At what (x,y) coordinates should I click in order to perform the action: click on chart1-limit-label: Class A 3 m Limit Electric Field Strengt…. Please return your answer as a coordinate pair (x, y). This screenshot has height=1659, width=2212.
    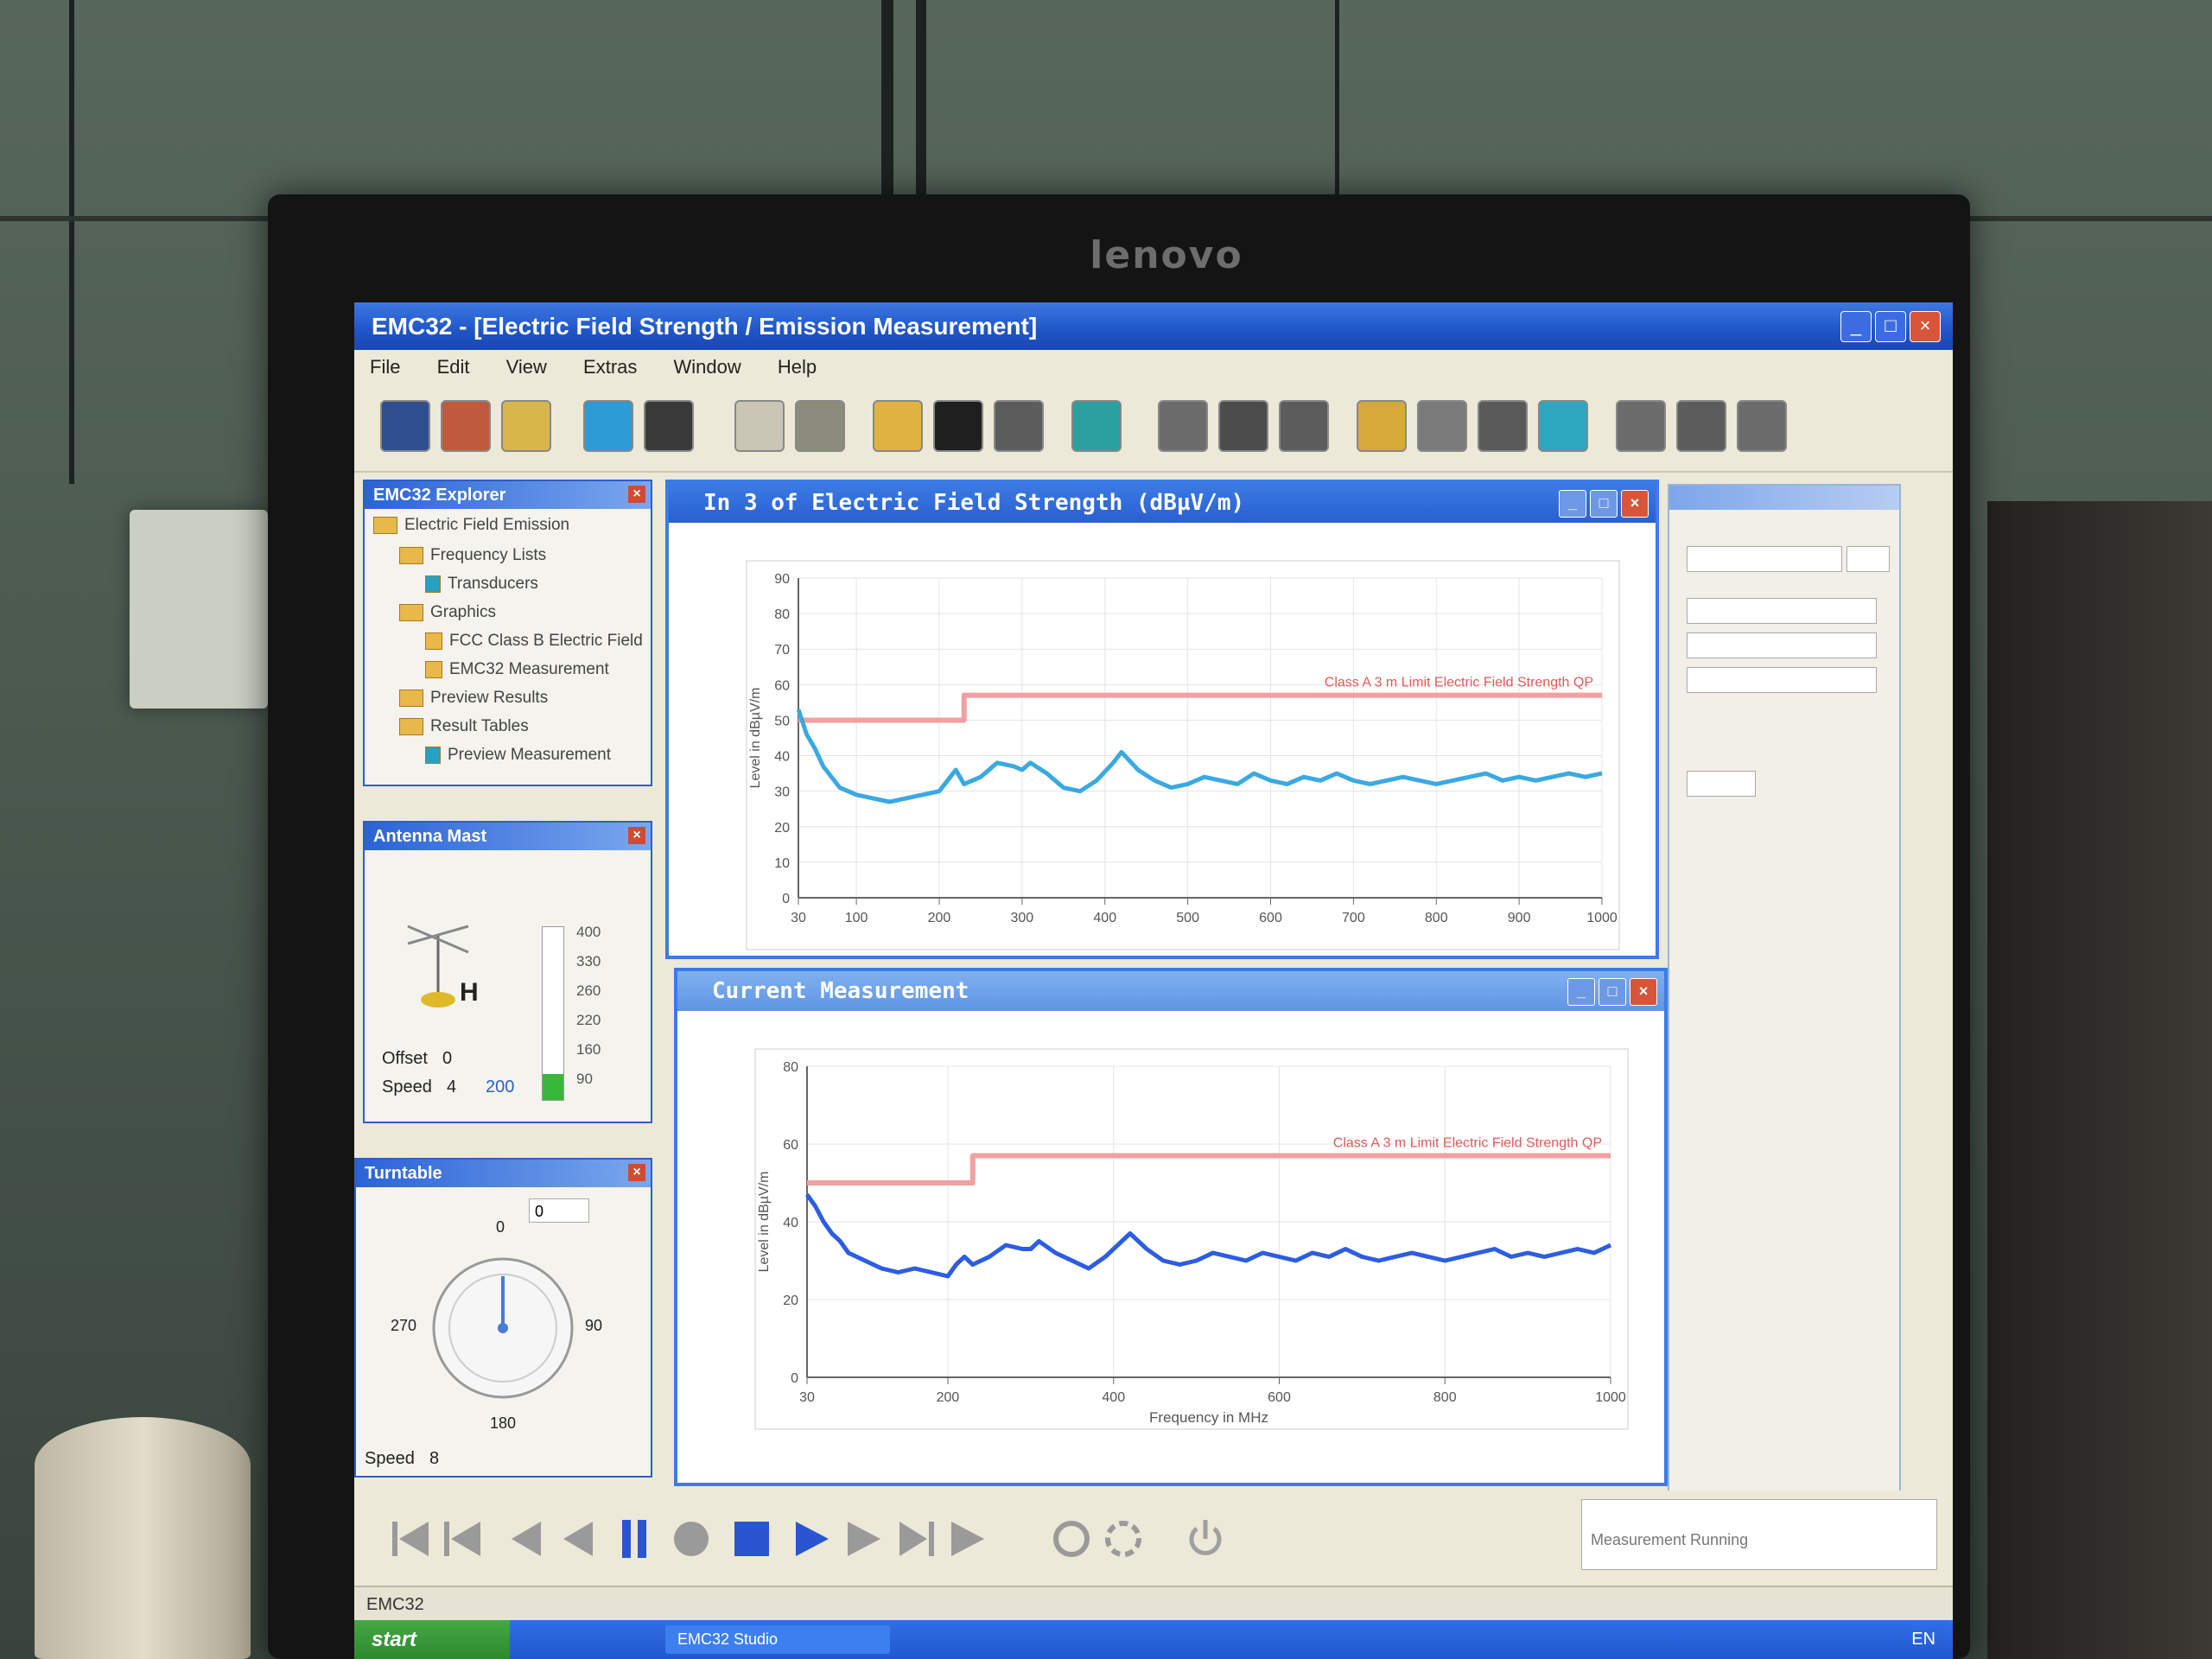
    Looking at the image, I should click on (1459, 683).